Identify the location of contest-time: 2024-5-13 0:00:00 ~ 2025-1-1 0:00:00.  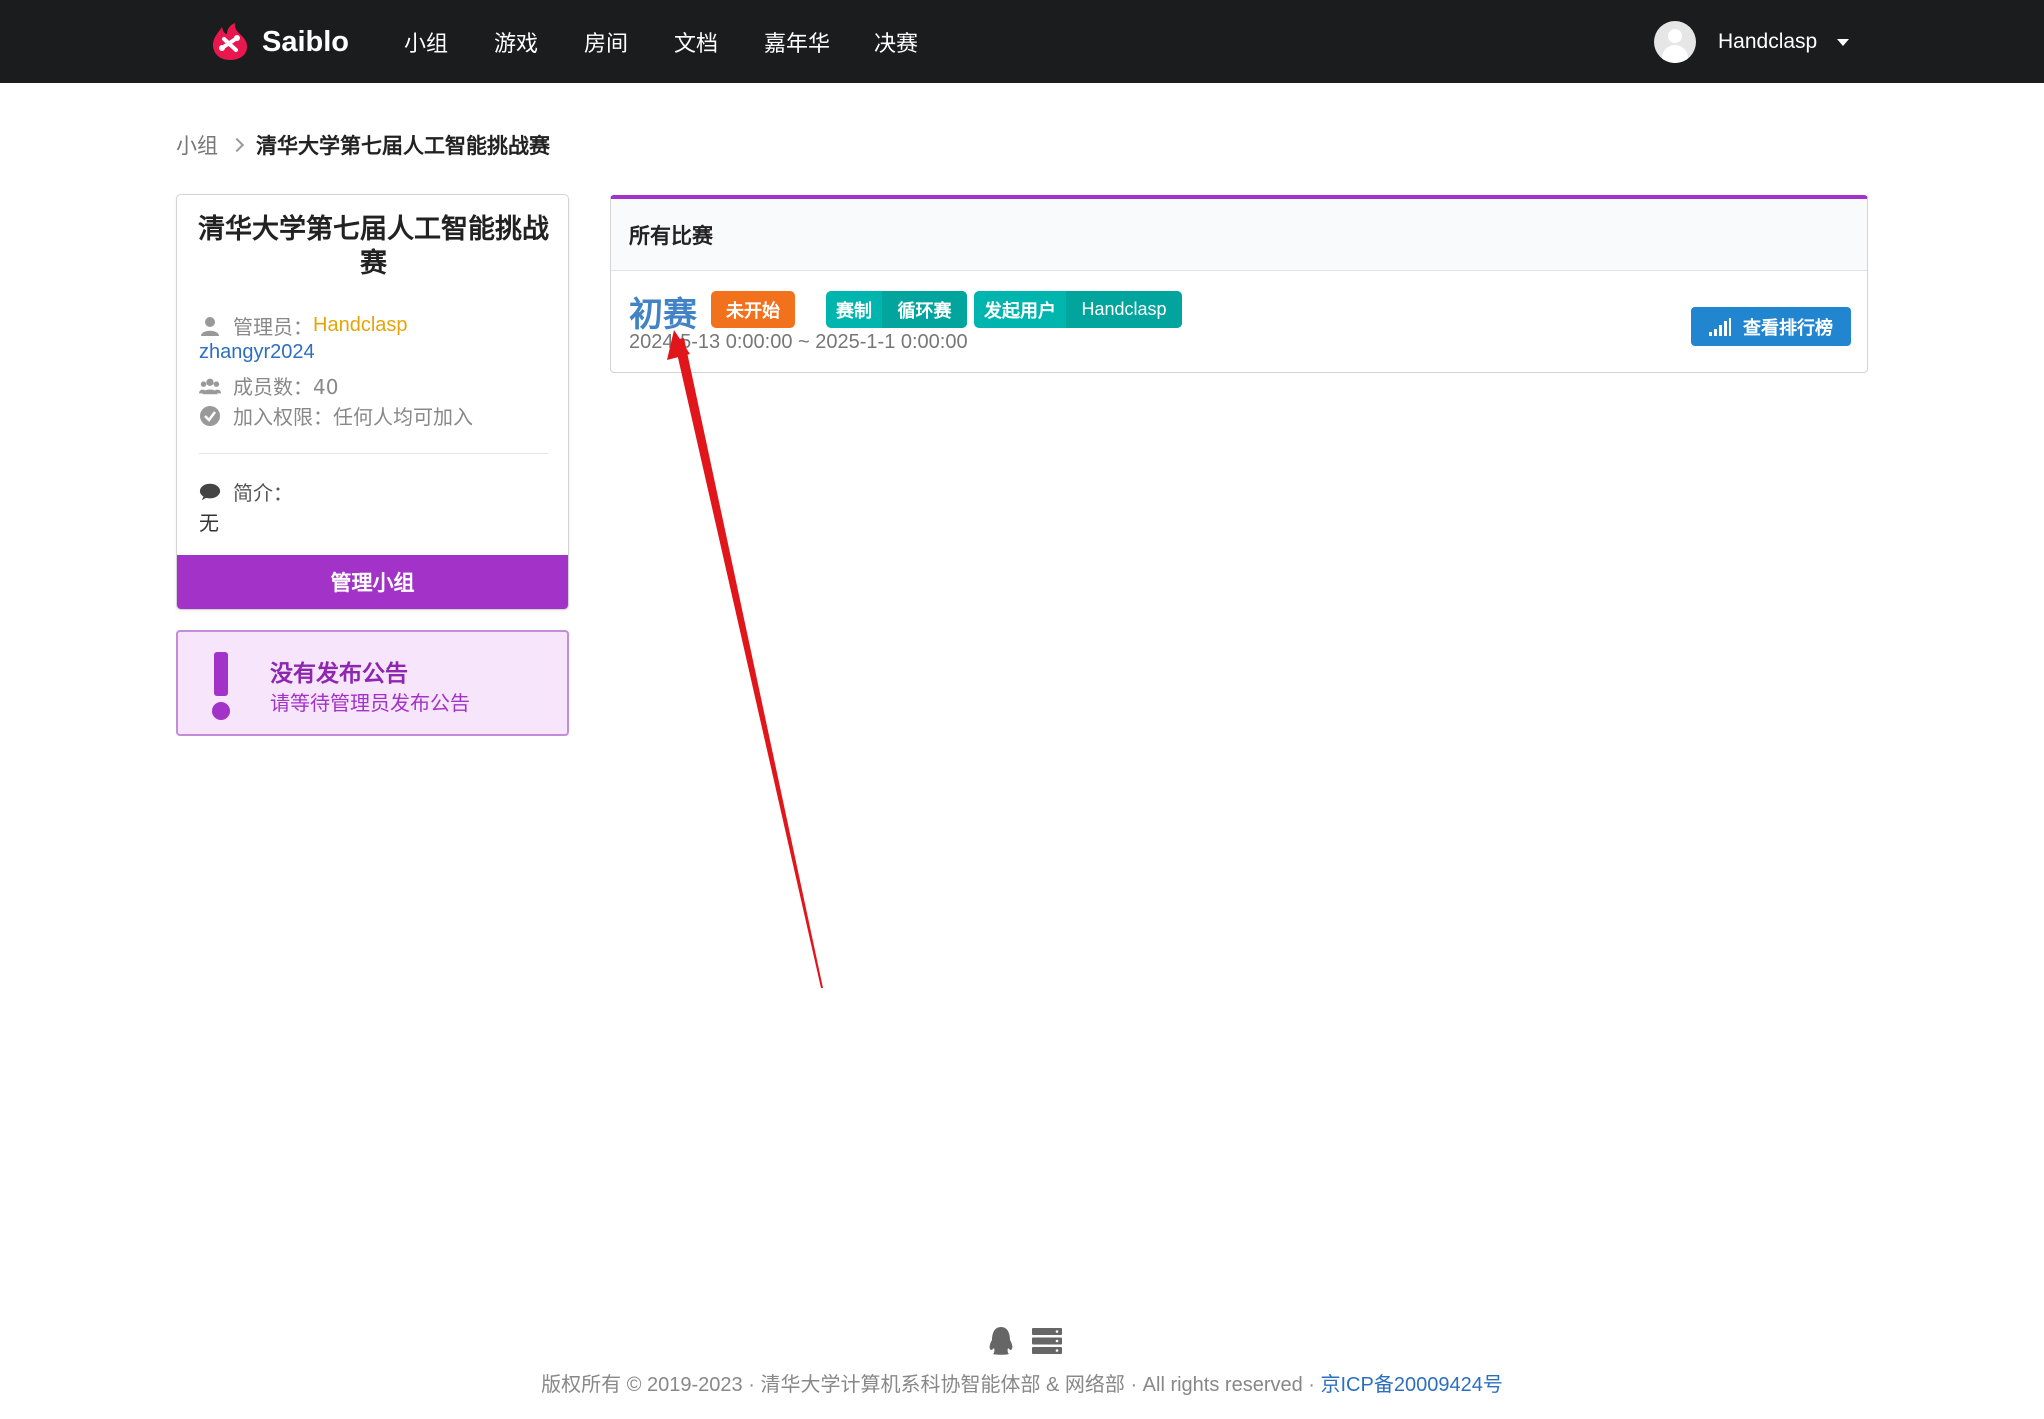
(798, 342).